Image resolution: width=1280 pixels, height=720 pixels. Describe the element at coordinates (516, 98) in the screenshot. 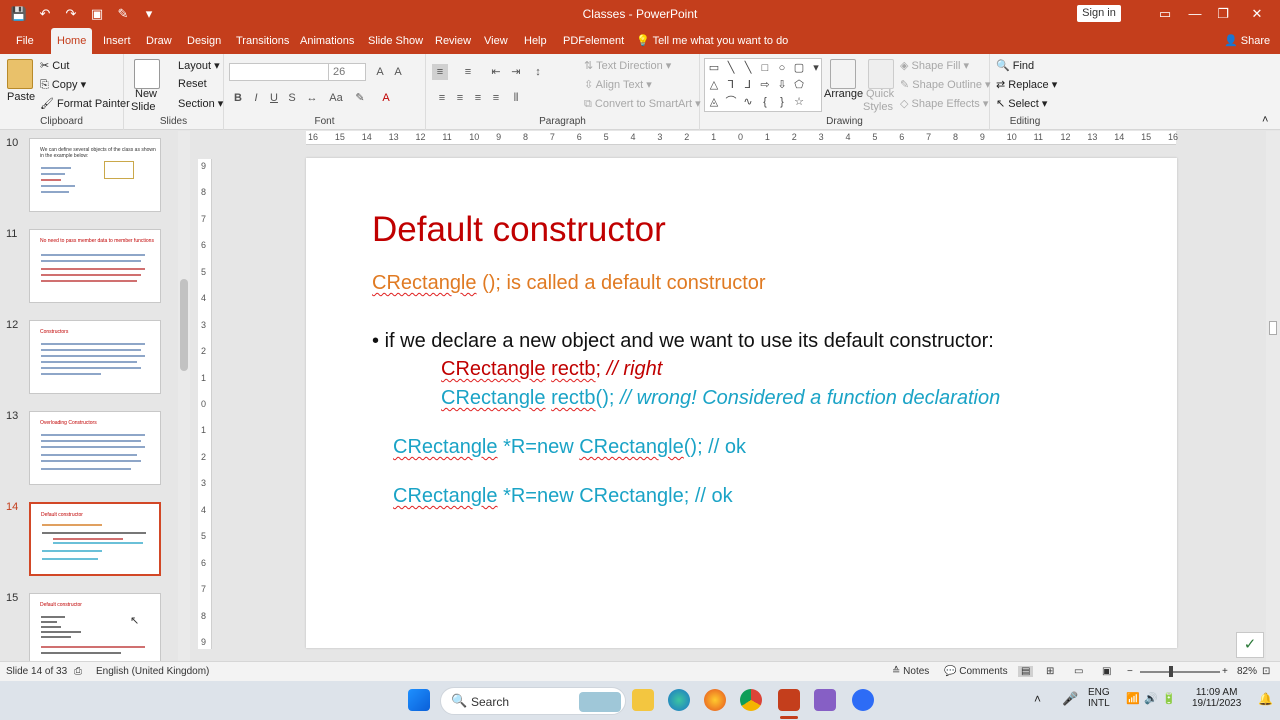

I see `columns-icon: ⫴` at that location.